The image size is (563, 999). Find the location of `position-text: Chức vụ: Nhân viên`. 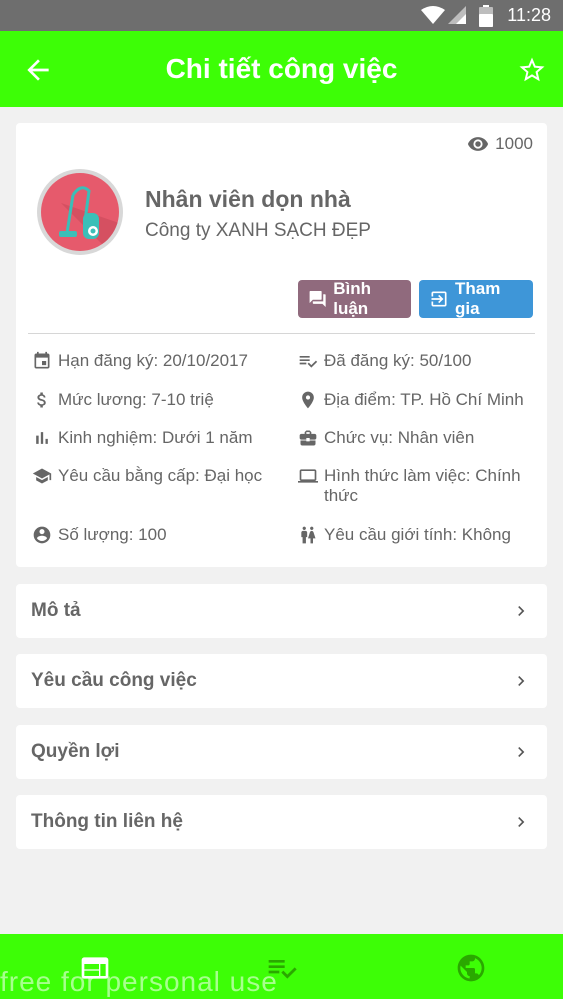

position-text: Chức vụ: Nhân viên is located at coordinates (399, 437).